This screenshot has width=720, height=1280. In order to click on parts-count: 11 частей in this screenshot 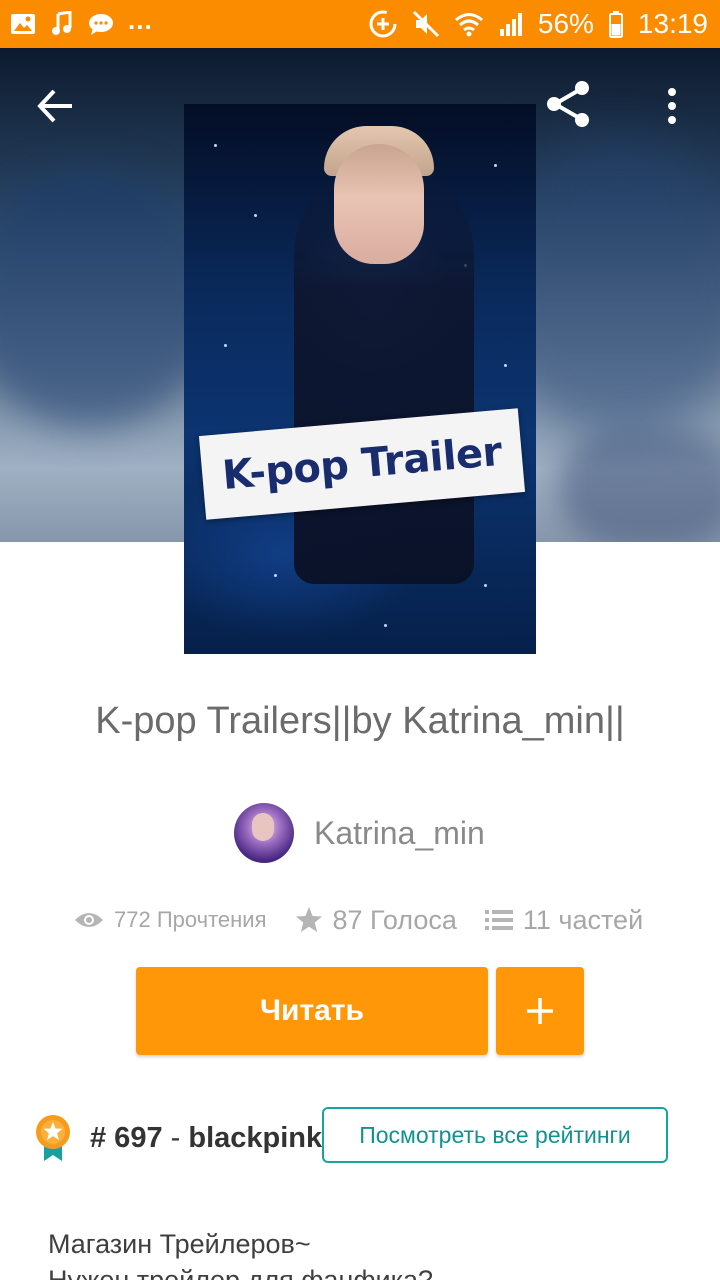, I will do `click(583, 919)`.